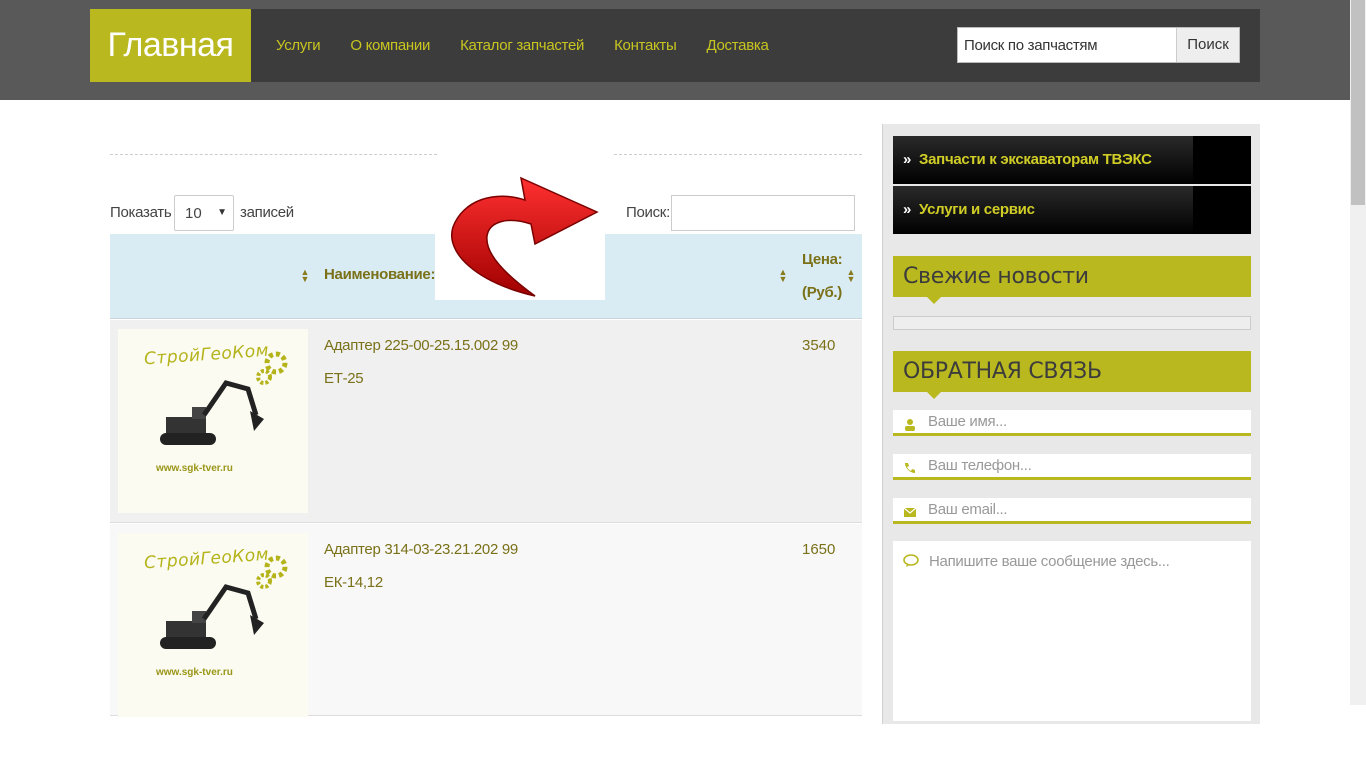  I want to click on scrollbar-thumb, so click(1358, 102).